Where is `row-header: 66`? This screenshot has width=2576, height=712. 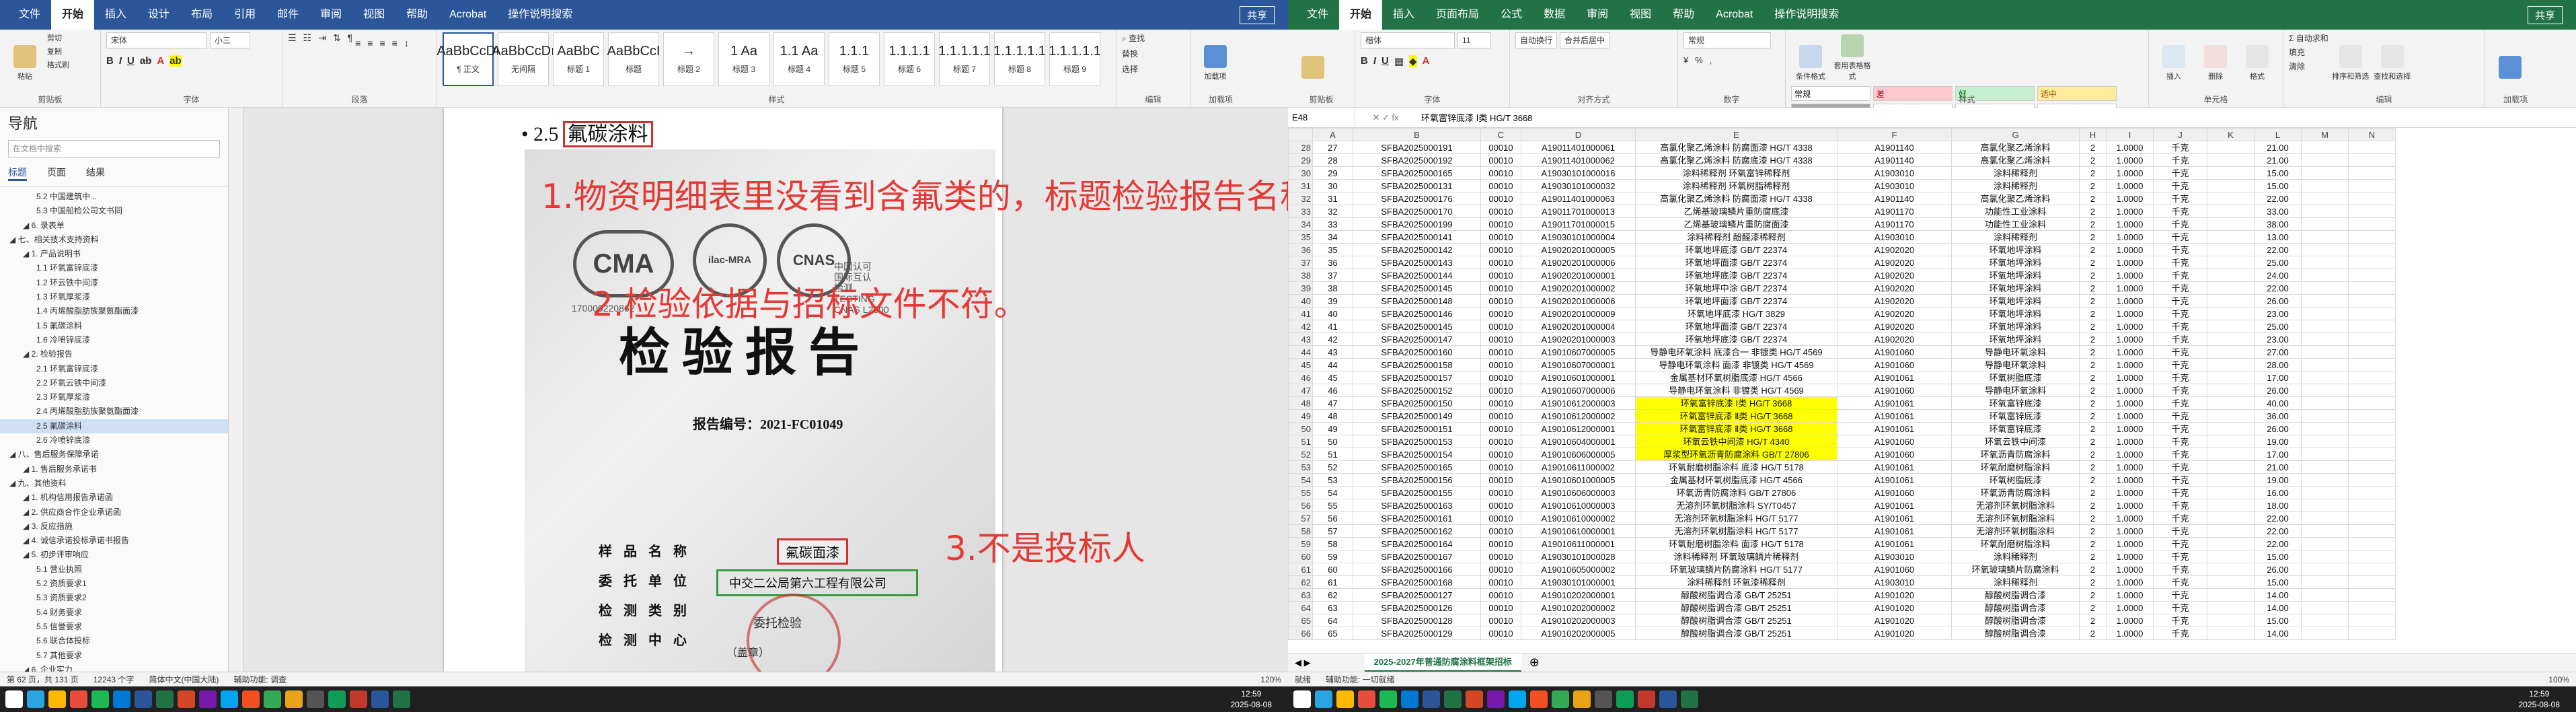
row-header: 66 is located at coordinates (1300, 633).